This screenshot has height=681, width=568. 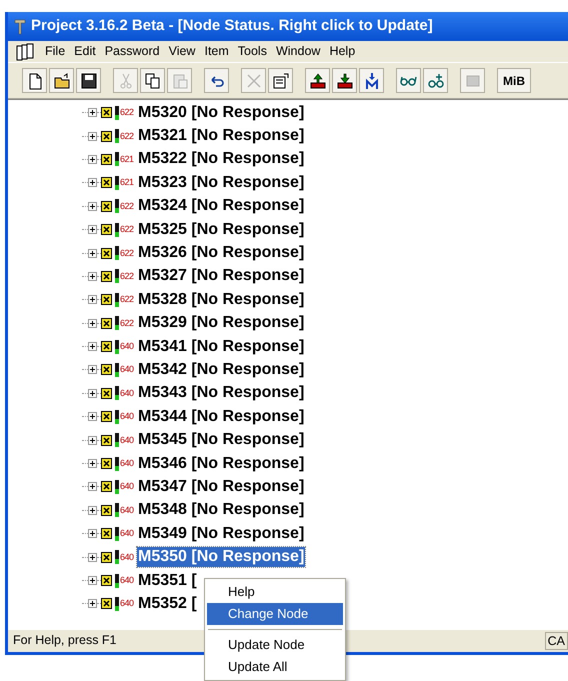 What do you see at coordinates (221, 253) in the screenshot?
I see `node-label: M5326 [No Response]` at bounding box center [221, 253].